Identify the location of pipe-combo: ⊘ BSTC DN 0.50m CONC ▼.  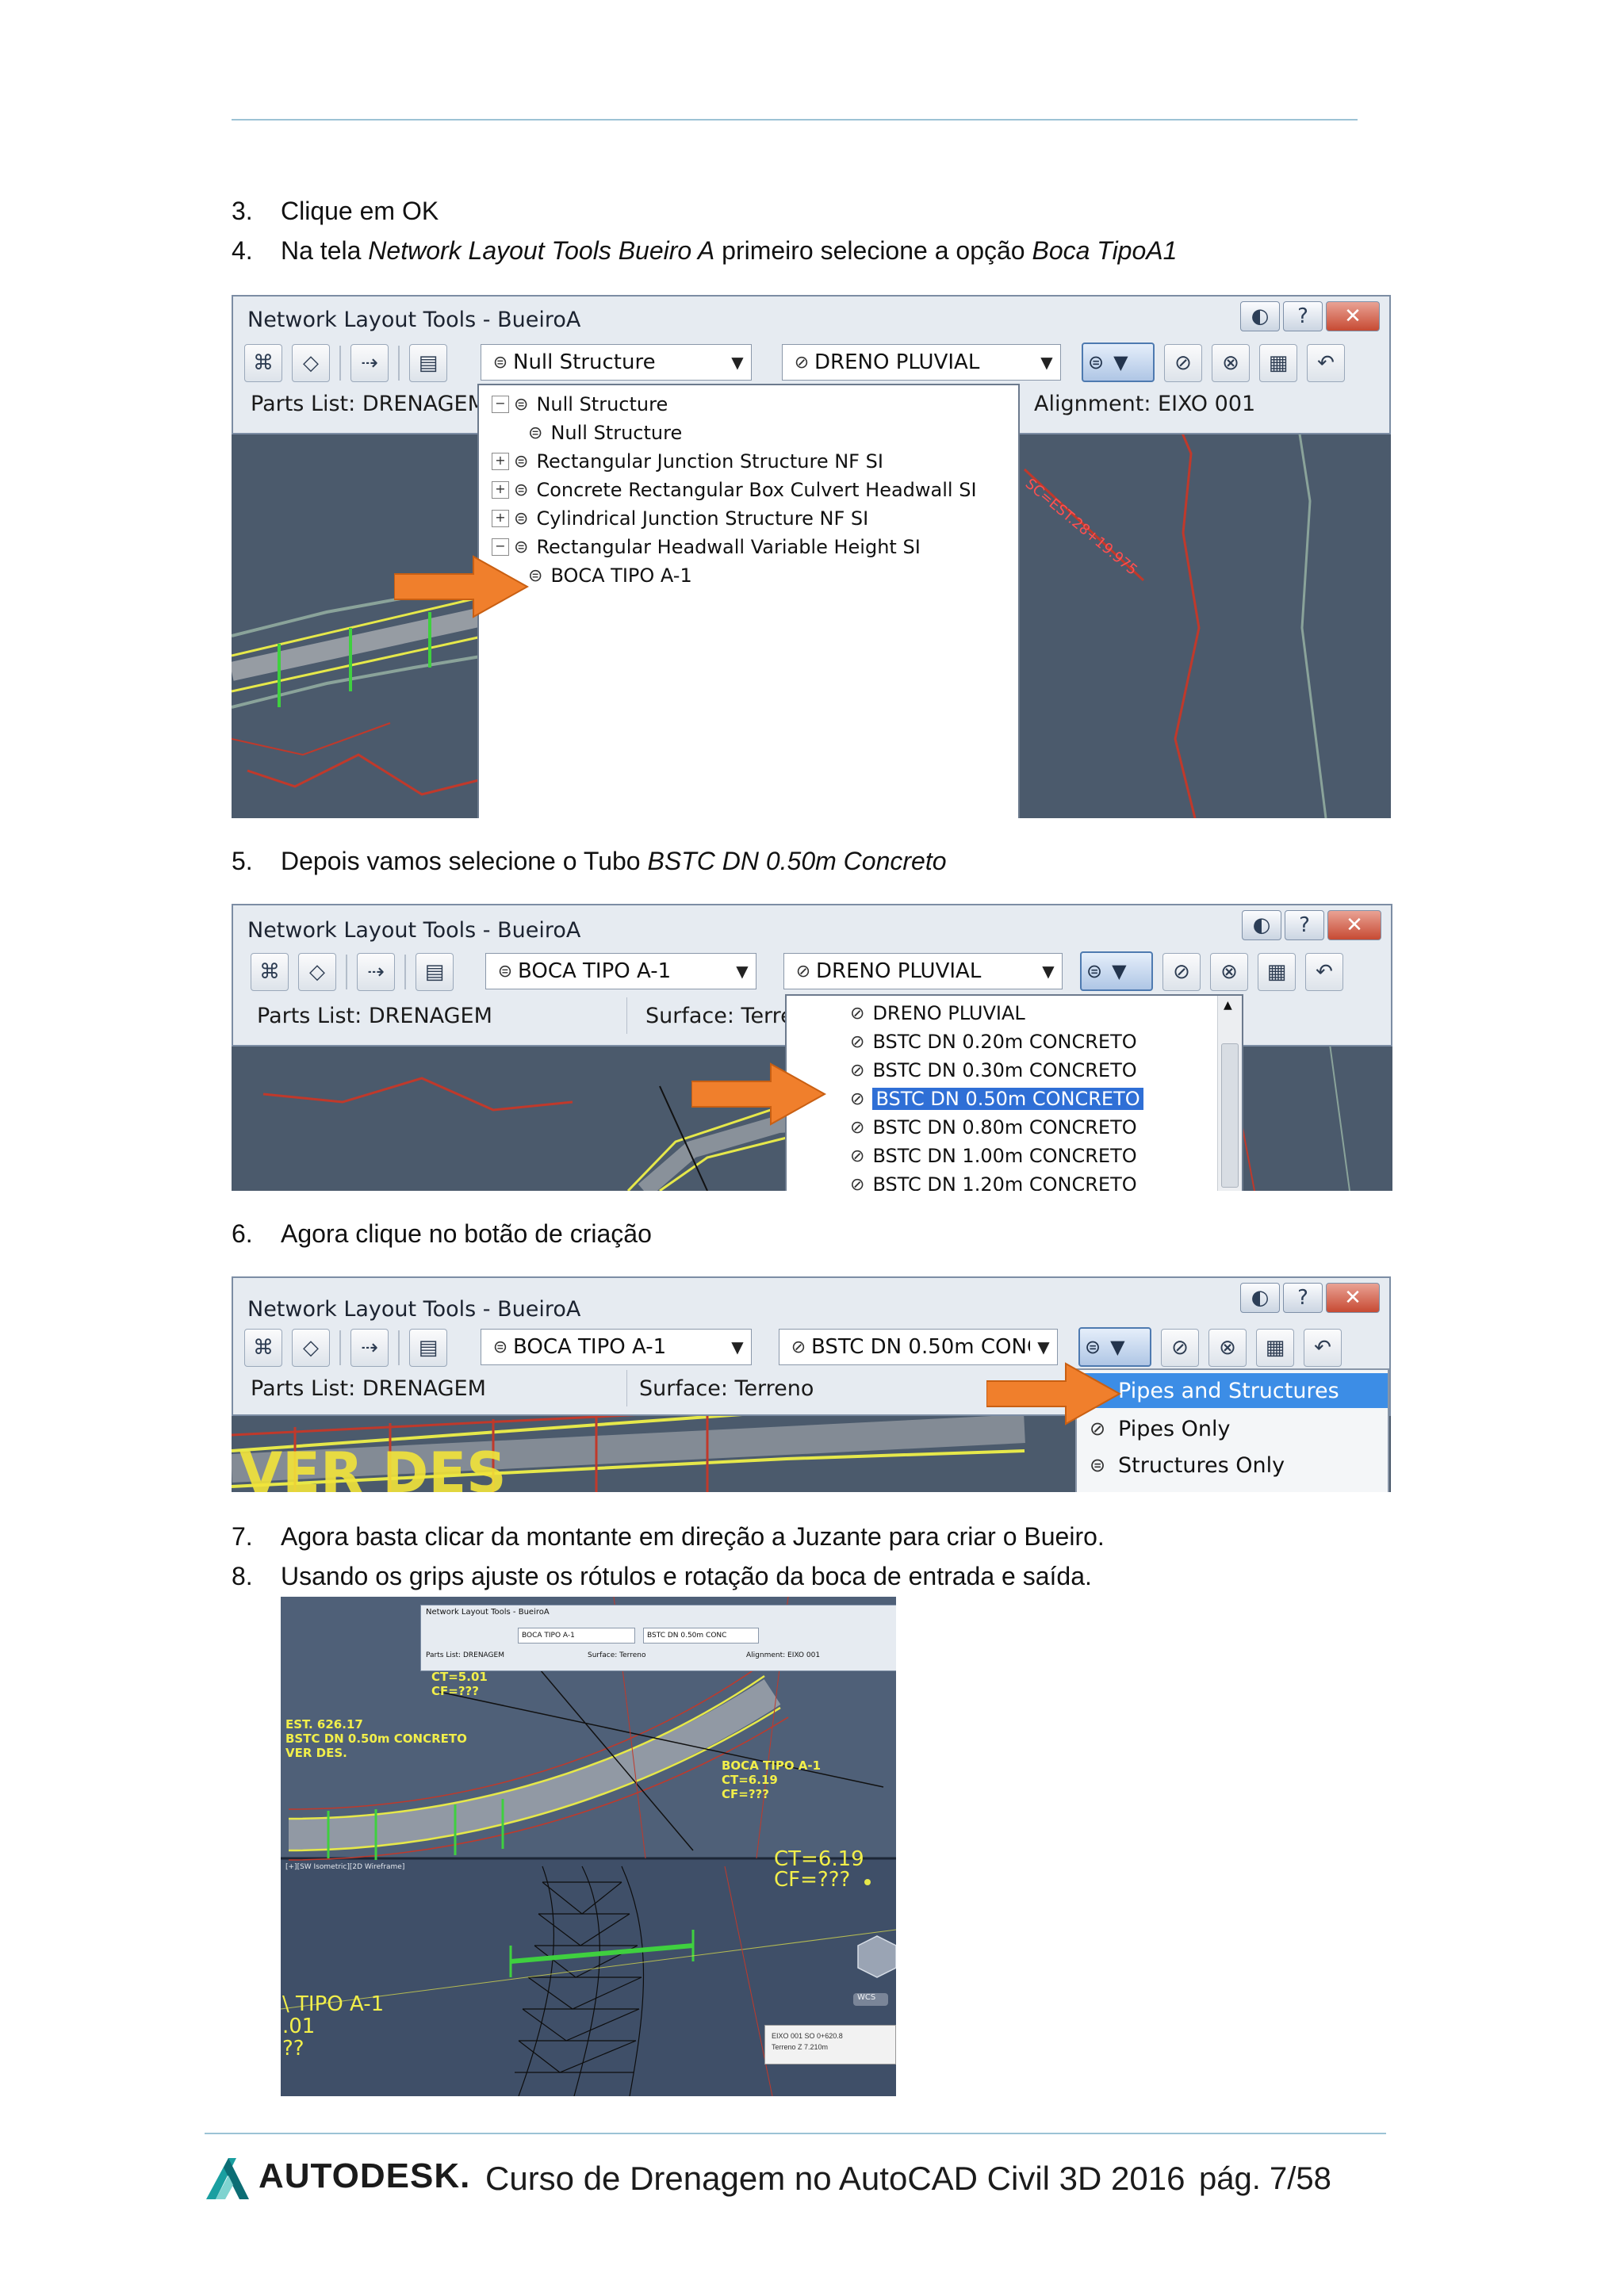
(918, 1347).